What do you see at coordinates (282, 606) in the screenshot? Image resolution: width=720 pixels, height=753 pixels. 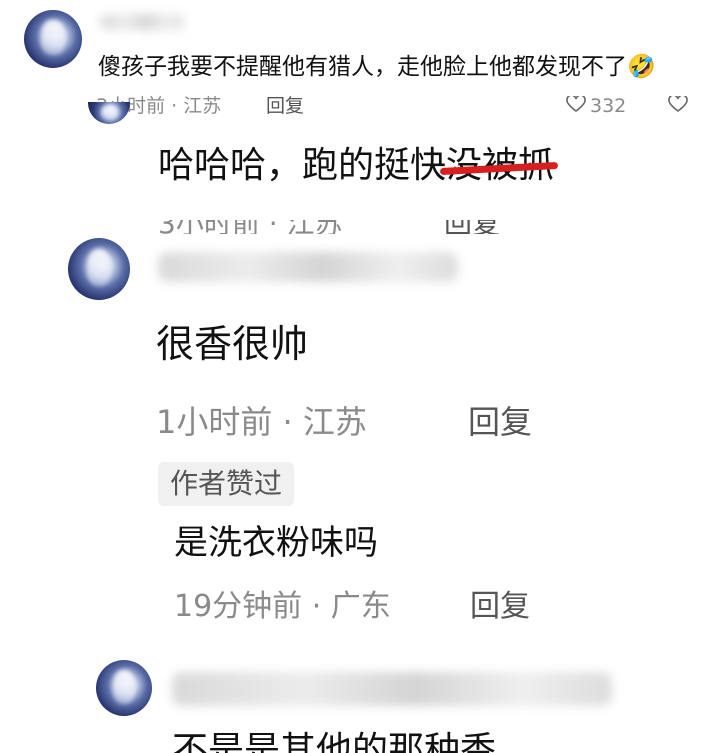 I see `reply-meta: 19分钟前 · 广东` at bounding box center [282, 606].